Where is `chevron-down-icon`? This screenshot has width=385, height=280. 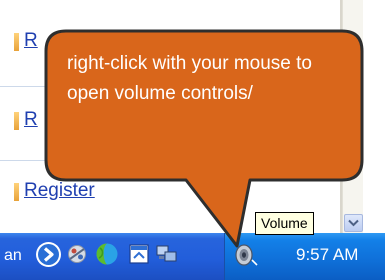 chevron-down-icon is located at coordinates (353, 223).